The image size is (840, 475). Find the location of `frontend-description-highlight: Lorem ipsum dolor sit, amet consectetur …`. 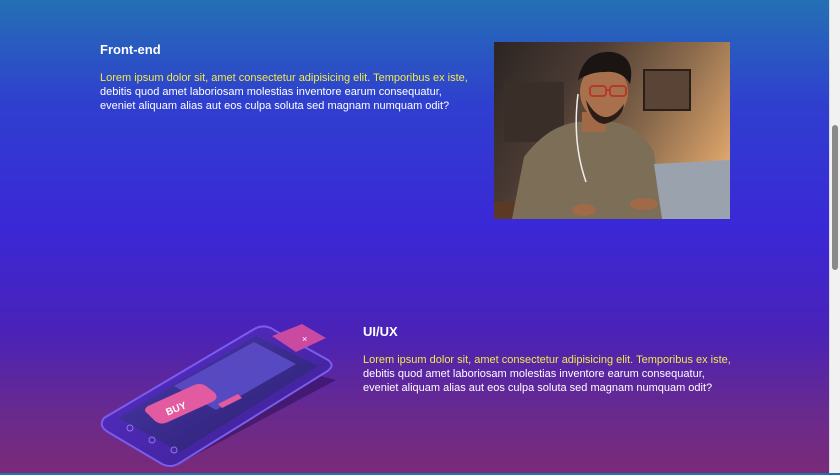

frontend-description-highlight: Lorem ipsum dolor sit, amet consectetur … is located at coordinates (284, 78).